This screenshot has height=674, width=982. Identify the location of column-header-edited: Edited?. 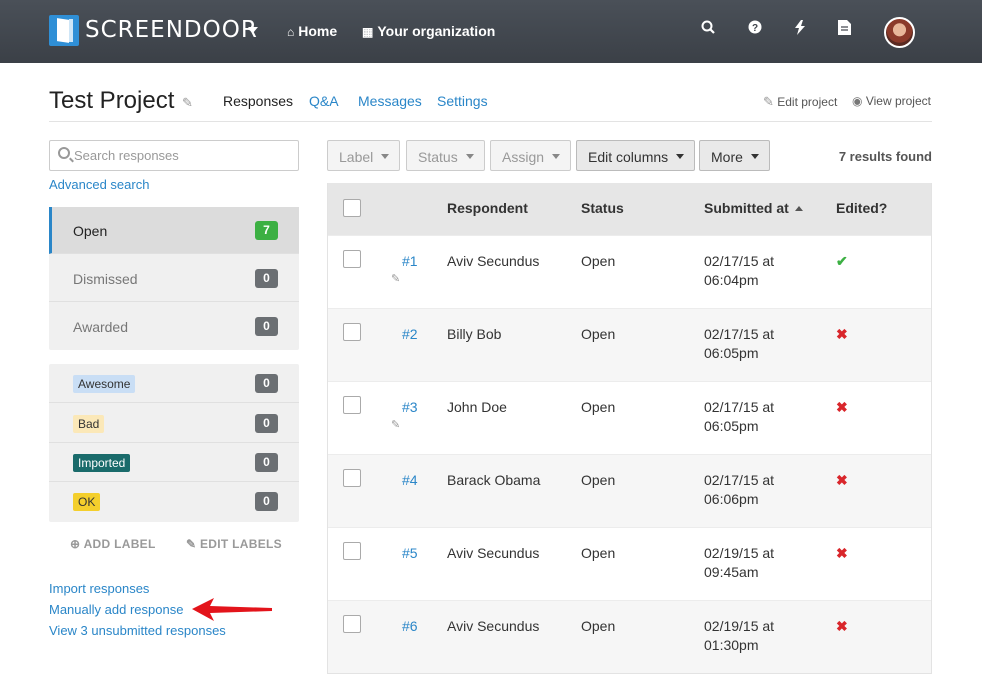
(861, 208).